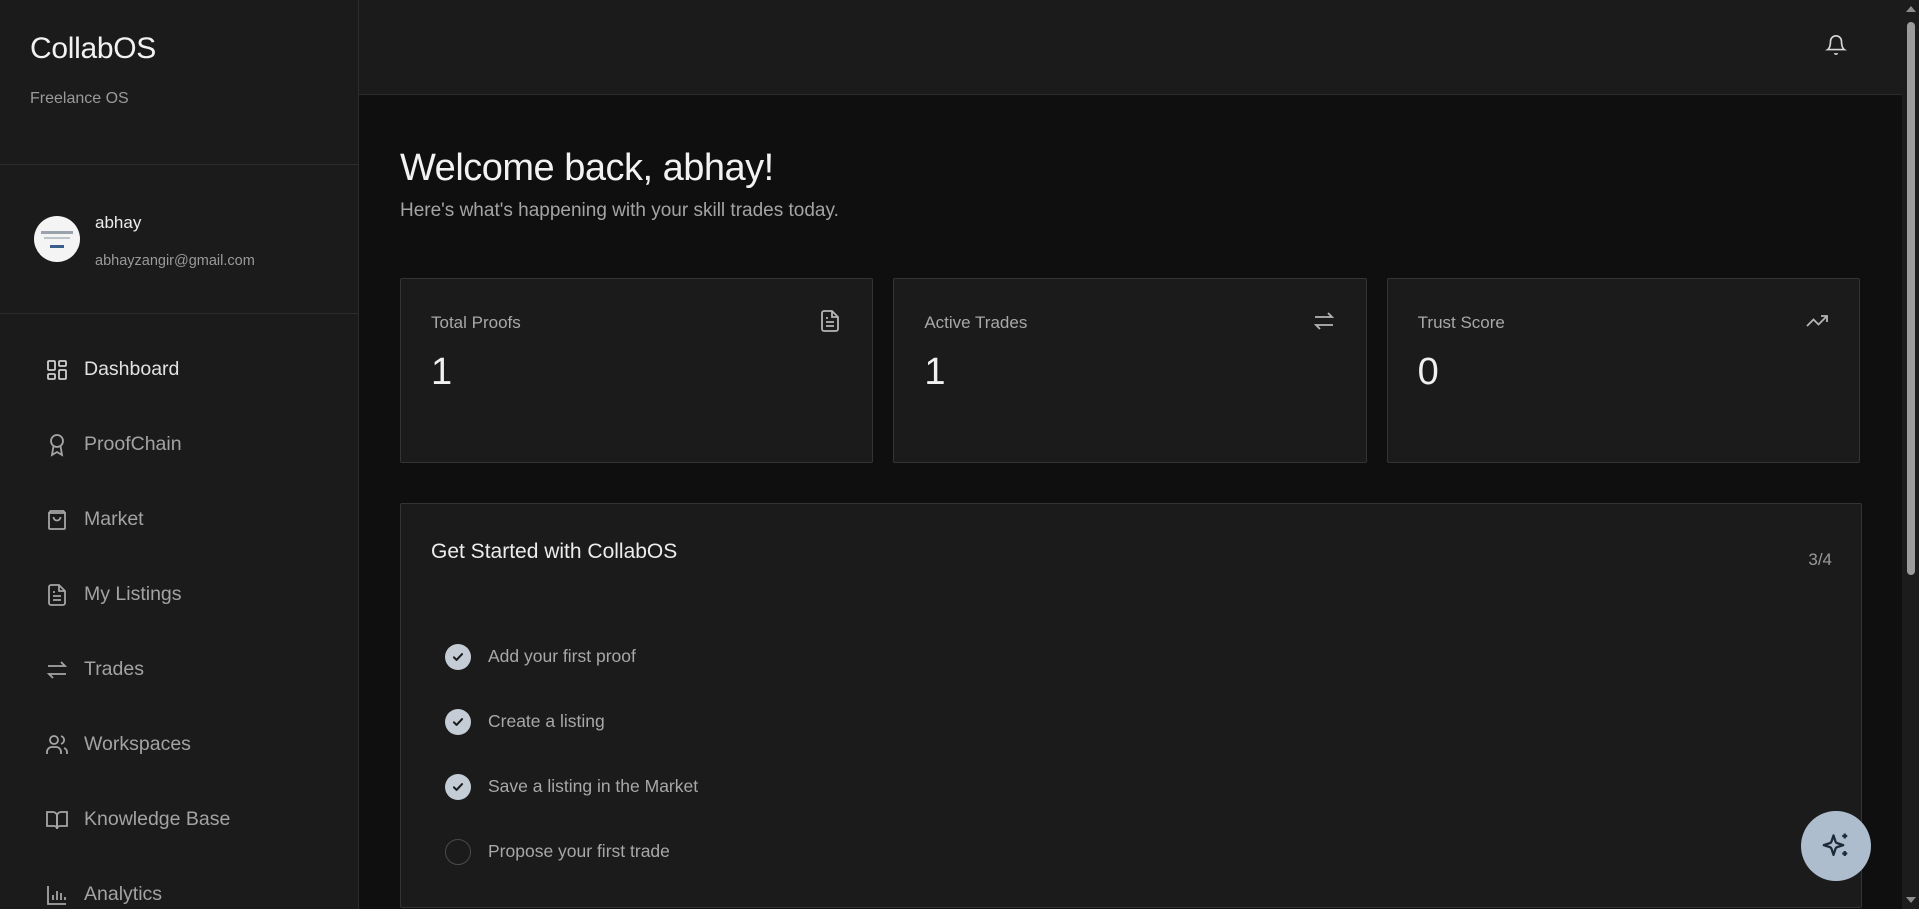 The image size is (1919, 909). I want to click on stat-card-trust-score: Trust Score 0, so click(1623, 370).